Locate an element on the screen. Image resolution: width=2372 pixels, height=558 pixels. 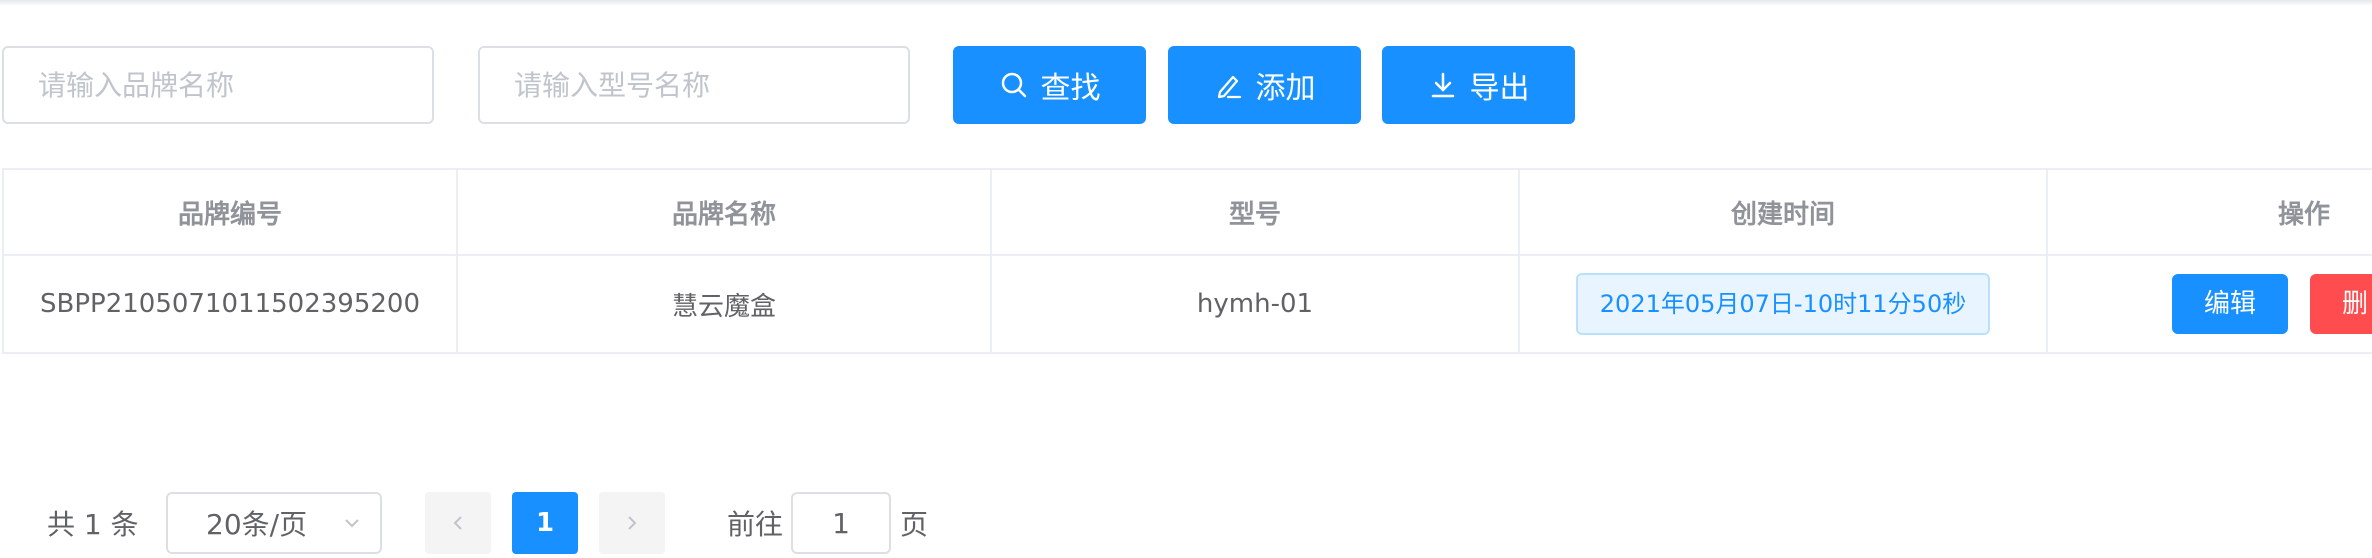
total-count: 共 1 条 is located at coordinates (93, 524).